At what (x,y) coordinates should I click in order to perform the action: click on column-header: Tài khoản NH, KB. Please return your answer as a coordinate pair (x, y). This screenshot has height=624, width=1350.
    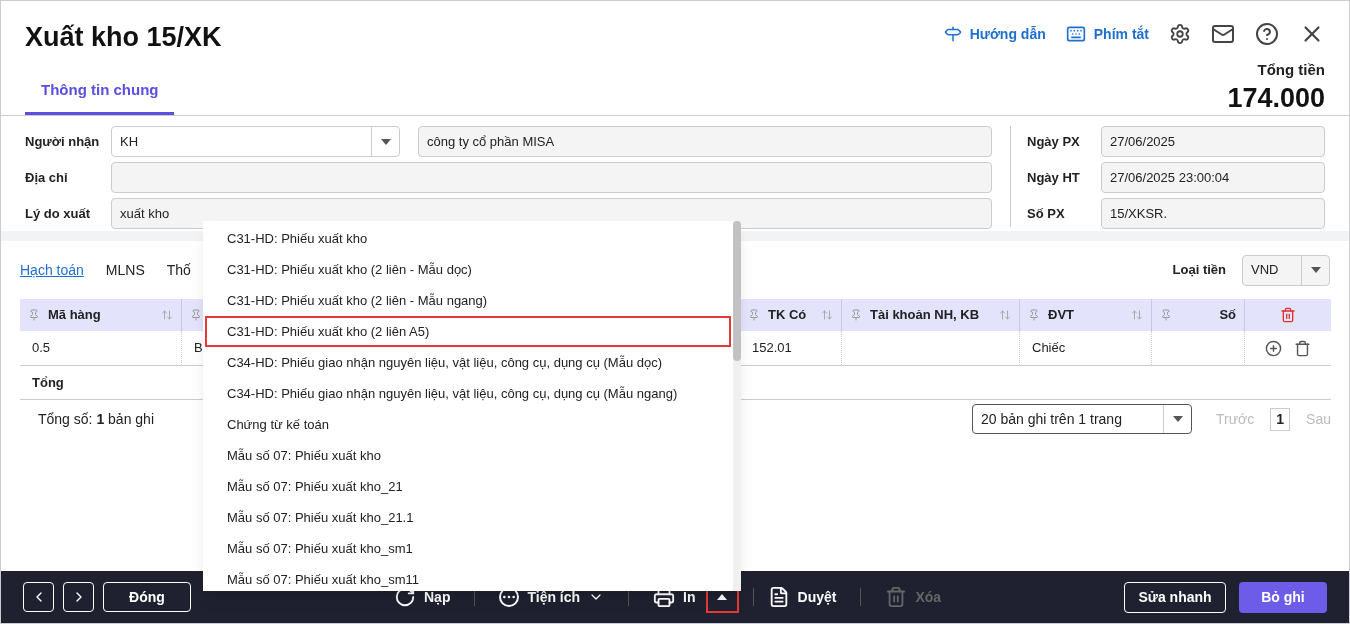
    Looking at the image, I should click on (931, 315).